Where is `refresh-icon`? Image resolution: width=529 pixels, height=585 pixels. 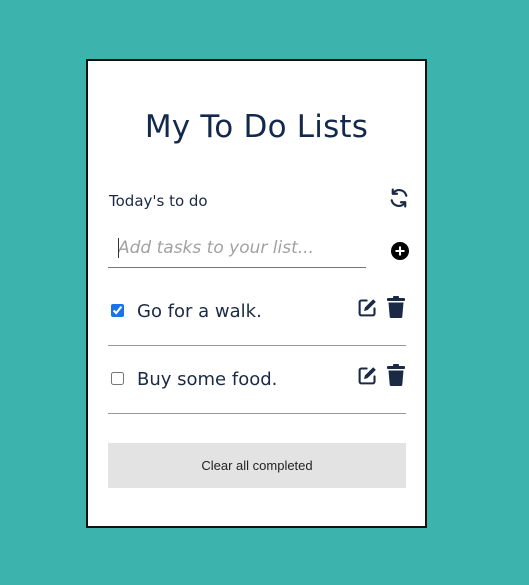
refresh-icon is located at coordinates (399, 198).